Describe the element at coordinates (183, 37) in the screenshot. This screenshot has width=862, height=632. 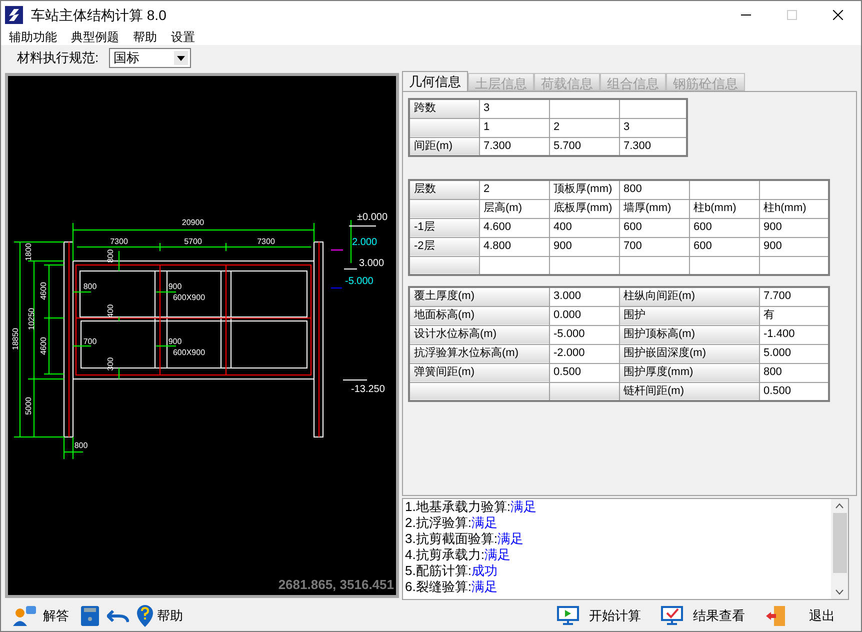
I see `menu-item: 设置` at that location.